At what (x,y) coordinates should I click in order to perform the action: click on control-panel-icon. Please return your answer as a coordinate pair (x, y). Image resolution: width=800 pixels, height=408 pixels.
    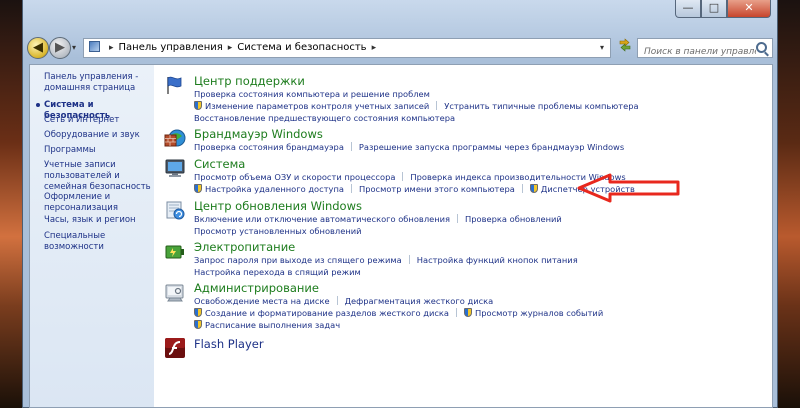
    Looking at the image, I should click on (94, 46).